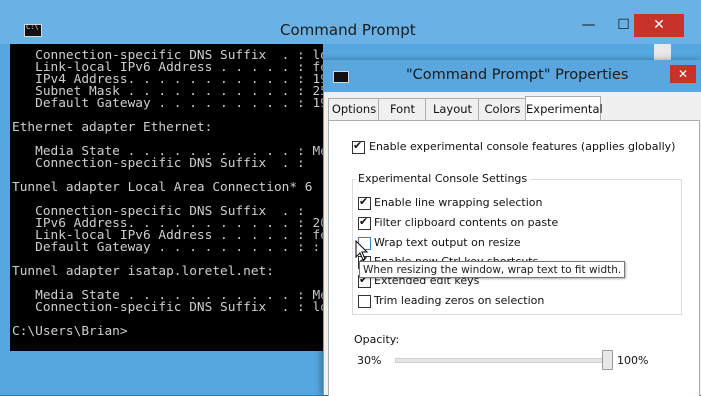  Describe the element at coordinates (659, 25) in the screenshot. I see `close-button: ✕` at that location.